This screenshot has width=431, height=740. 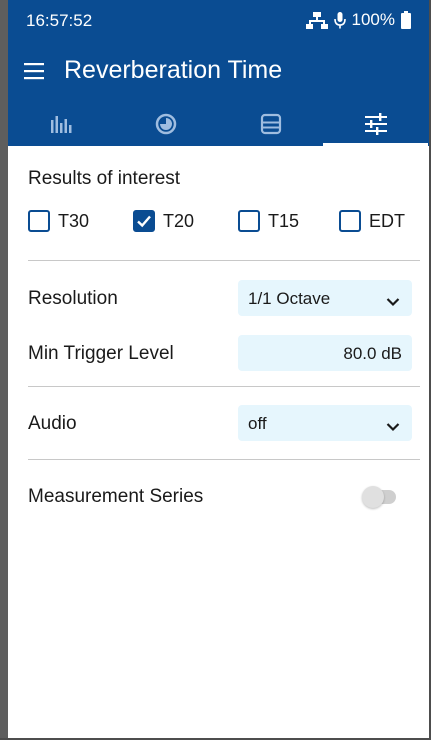 I want to click on tab-settings, so click(x=375, y=126).